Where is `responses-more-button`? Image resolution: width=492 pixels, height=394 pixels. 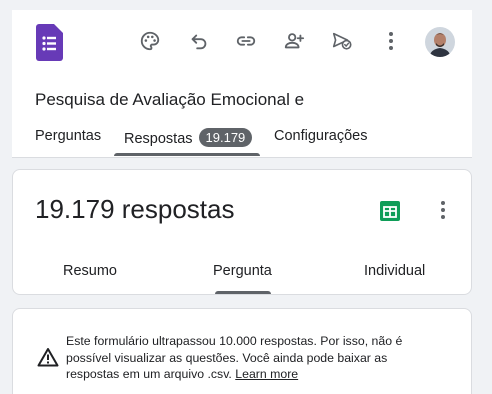 responses-more-button is located at coordinates (443, 210).